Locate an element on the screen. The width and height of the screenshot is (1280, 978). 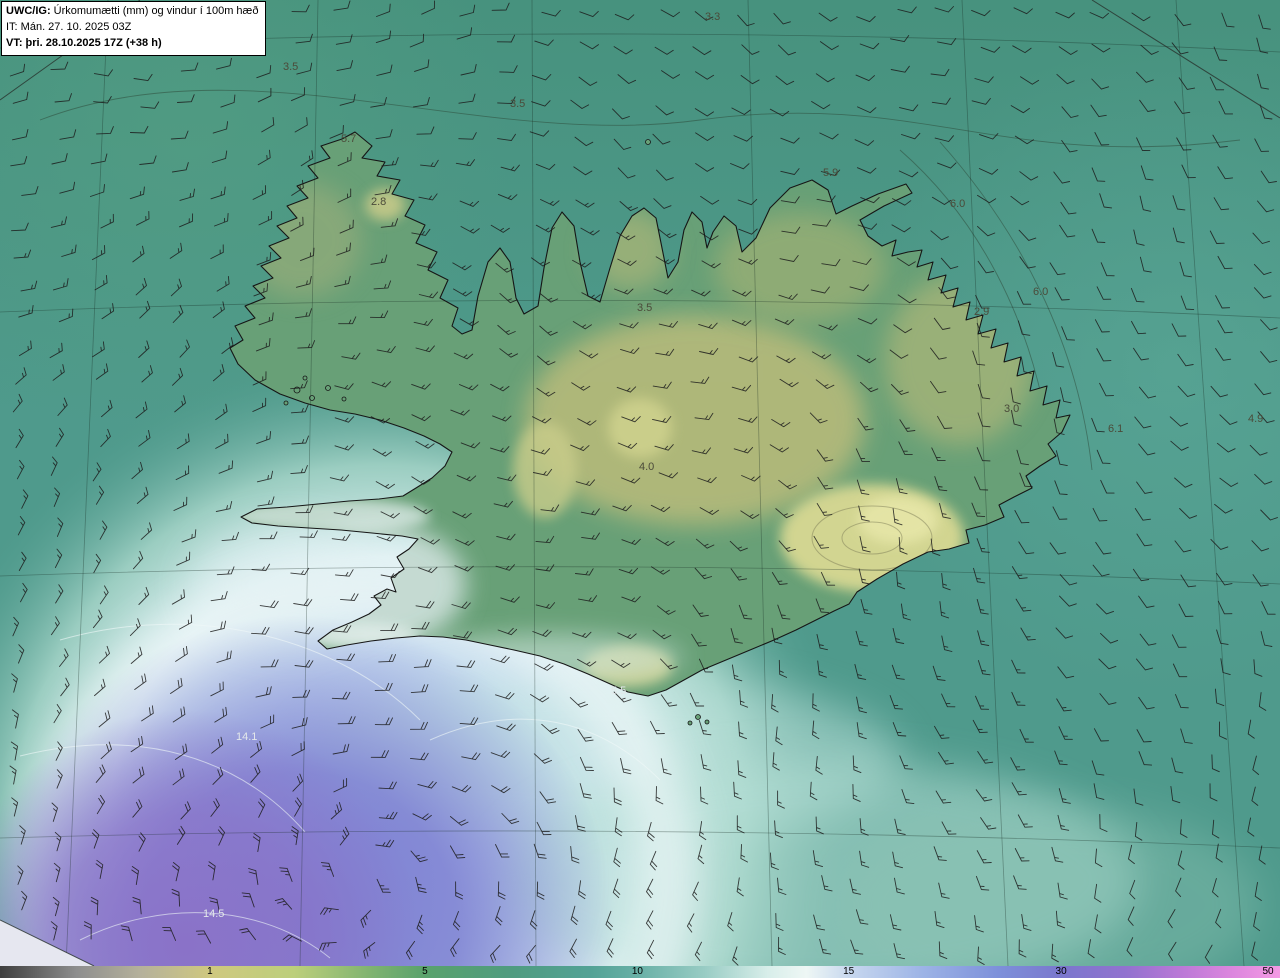
colorbar-tick-label: 5 is located at coordinates (425, 971).